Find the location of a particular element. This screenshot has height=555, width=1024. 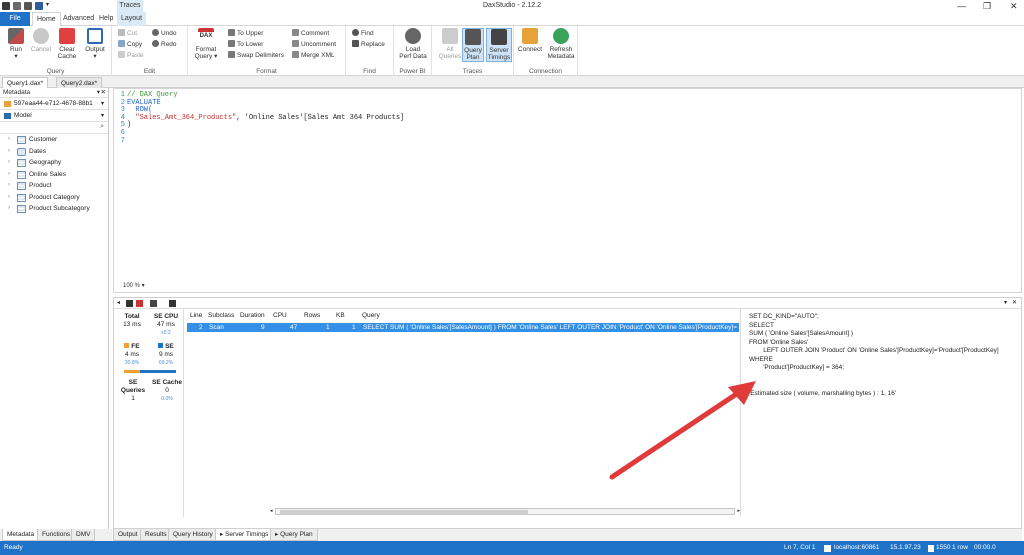

dax-format-icon: DAX is located at coordinates (206, 36).